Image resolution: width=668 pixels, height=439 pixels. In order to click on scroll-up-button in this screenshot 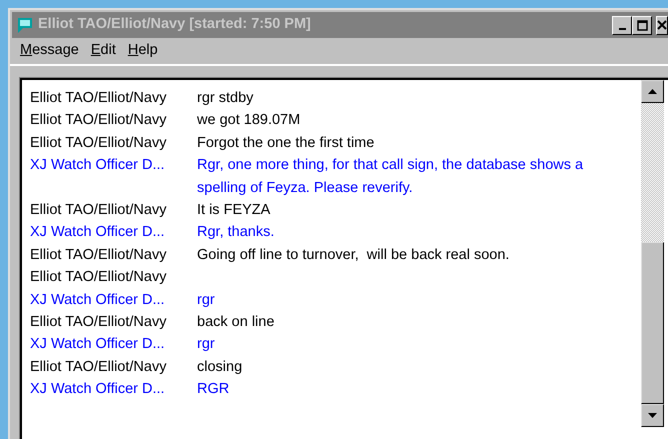, I will do `click(652, 91)`.